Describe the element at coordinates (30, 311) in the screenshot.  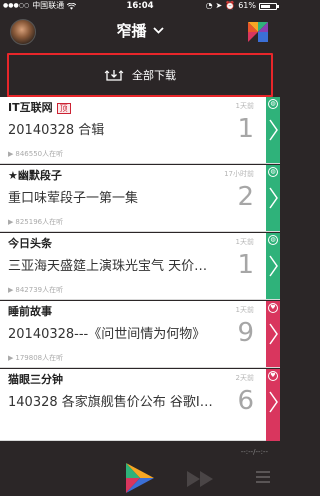
I see `channel-name: 睡前故事` at that location.